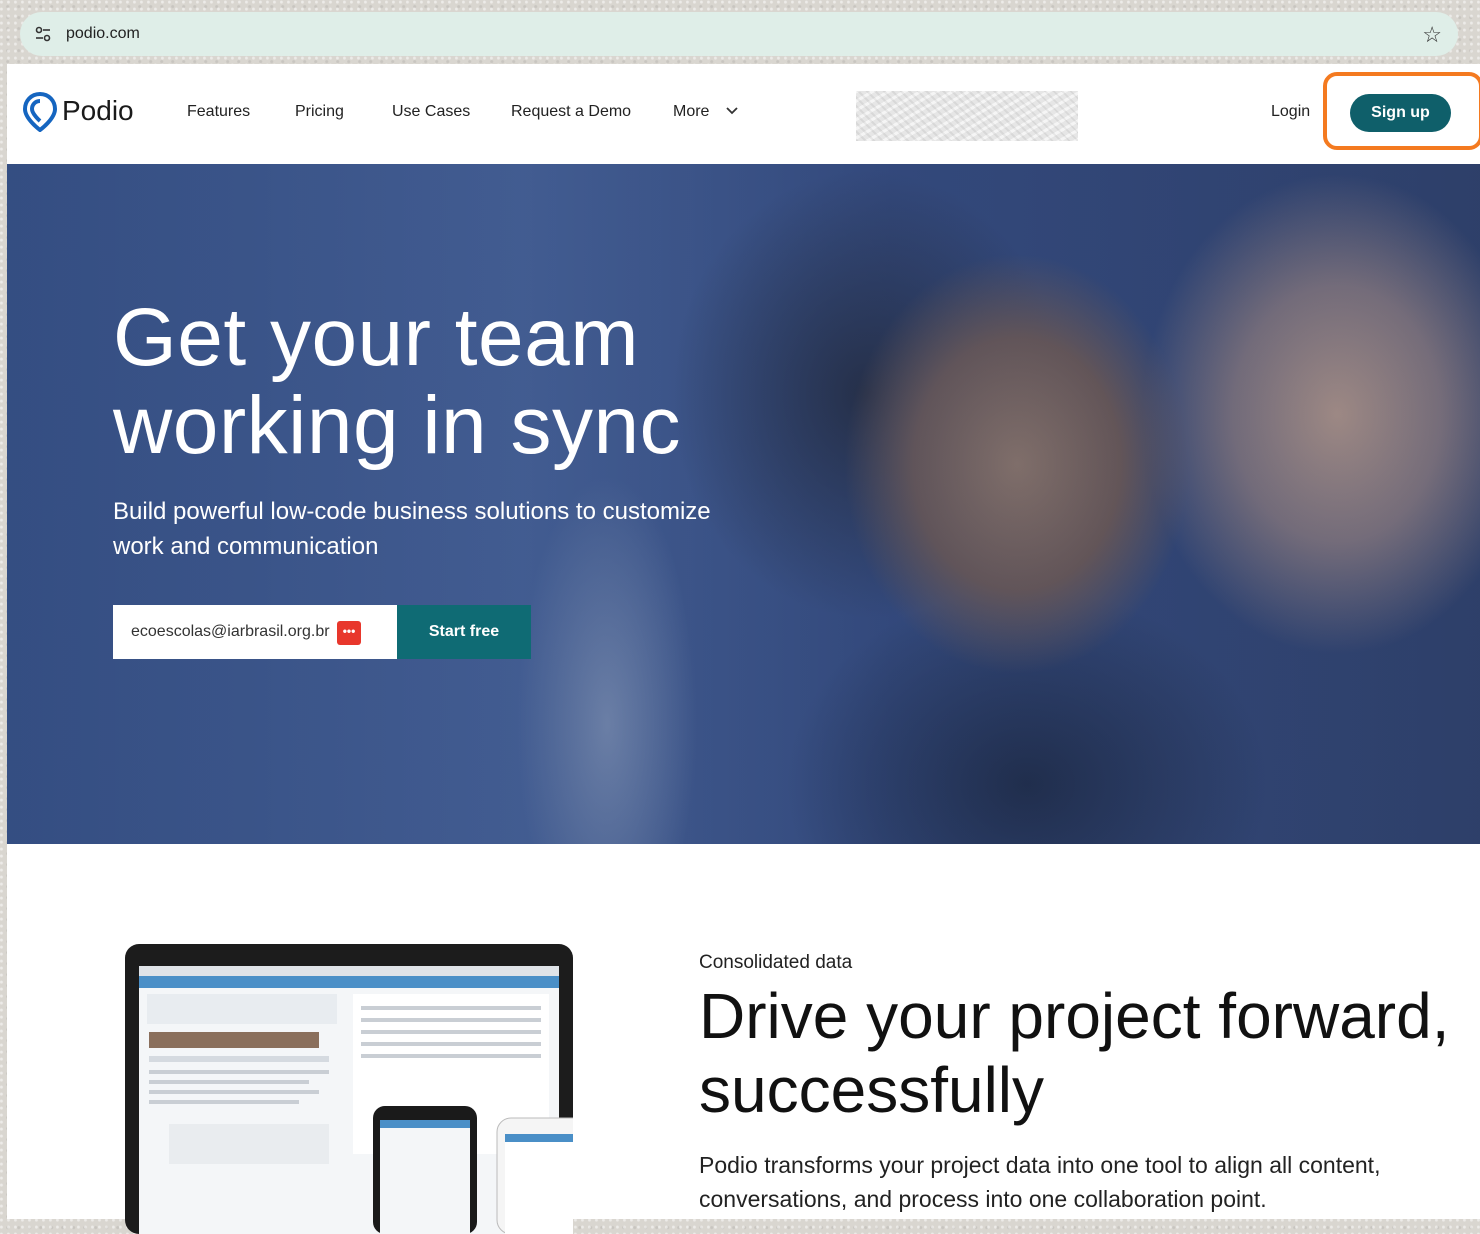 The height and width of the screenshot is (1234, 1480). Describe the element at coordinates (431, 112) in the screenshot. I see `nav-use-cases: Use Cases` at that location.